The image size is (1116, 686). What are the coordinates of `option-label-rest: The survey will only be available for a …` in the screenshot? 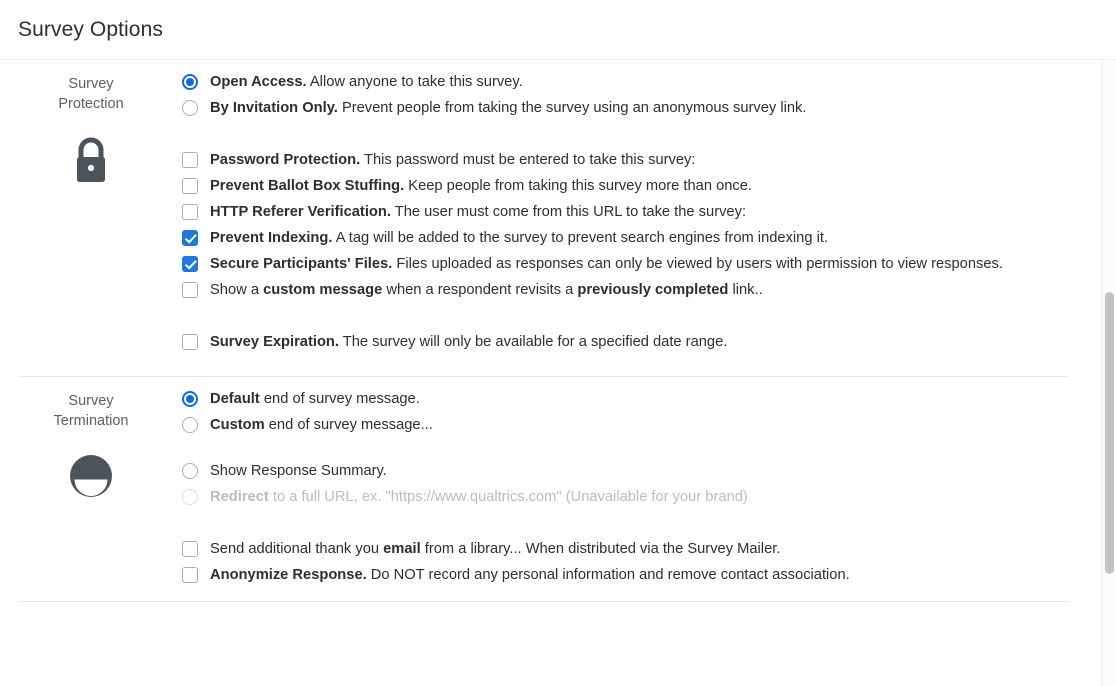 It's located at (533, 342).